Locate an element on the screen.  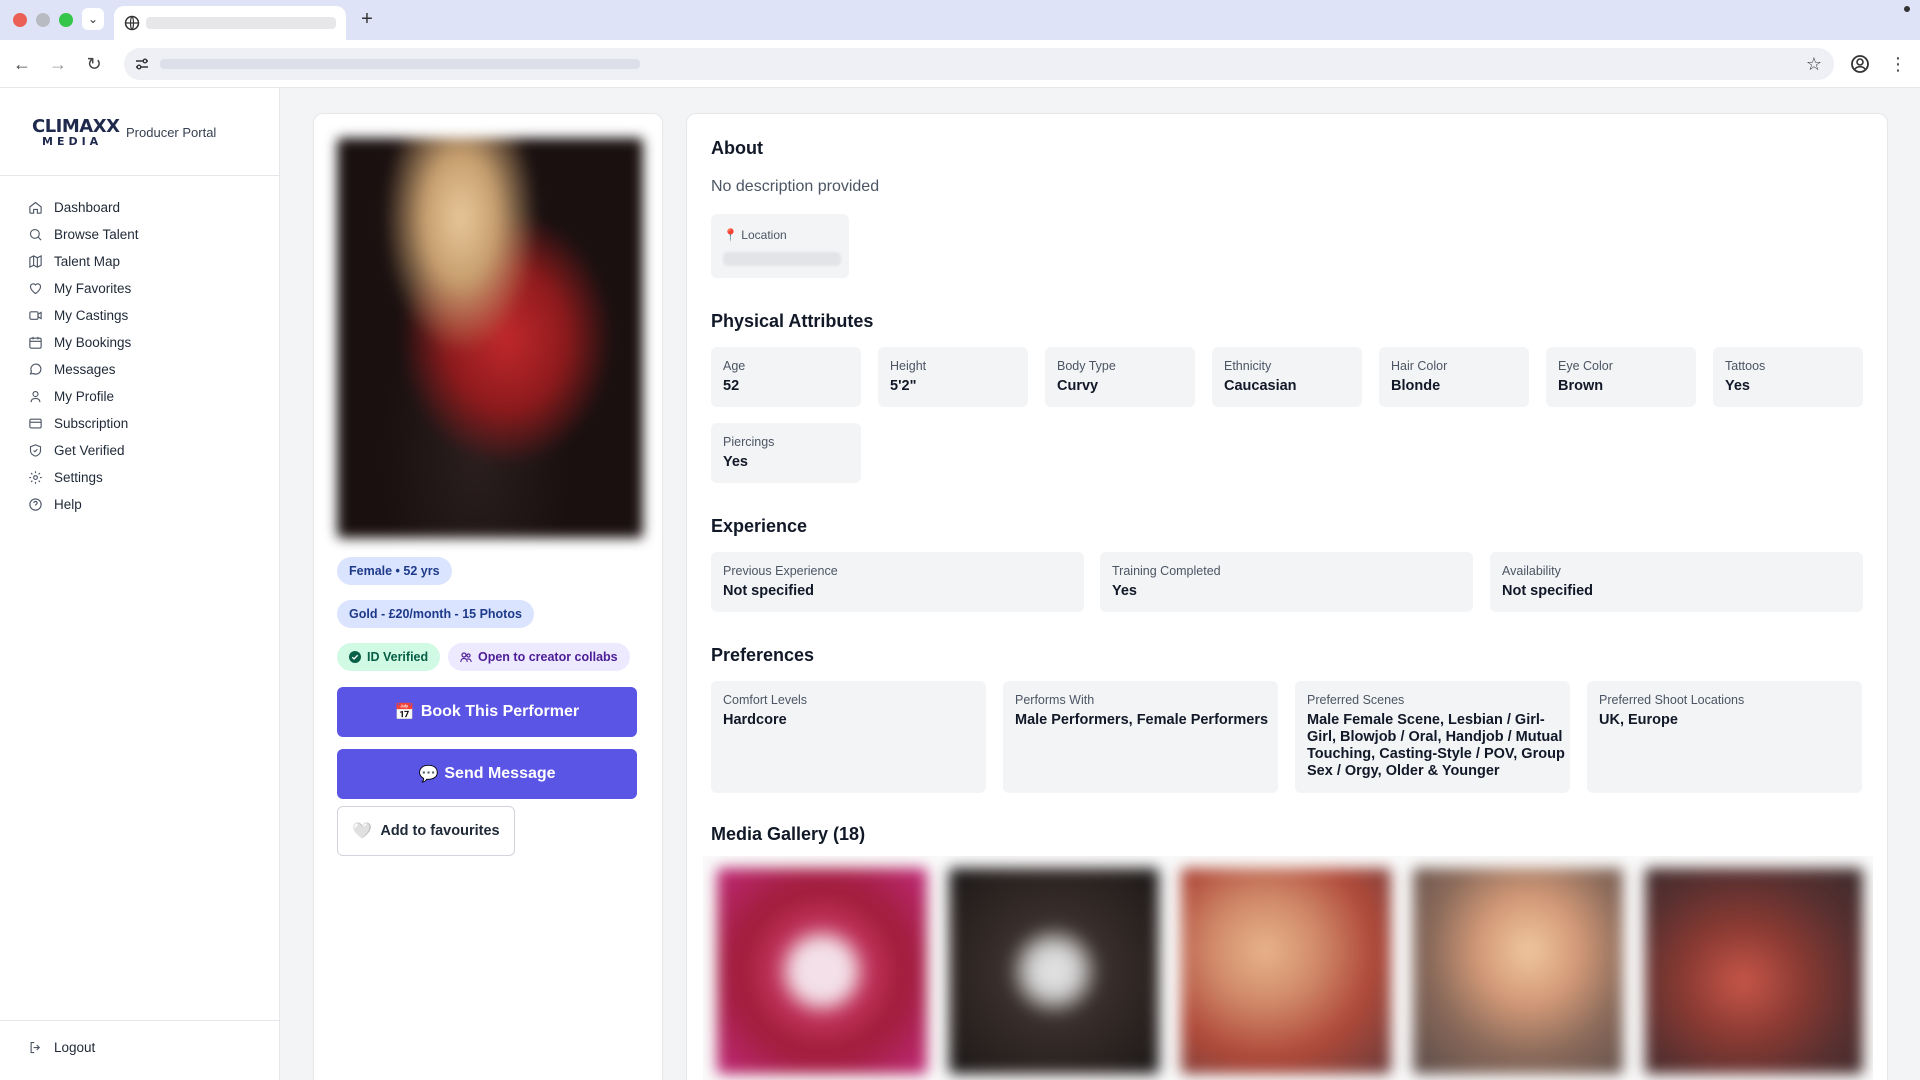
pref-shoot-locations: Preferred Shoot Locations UK, Europe is located at coordinates (1724, 737).